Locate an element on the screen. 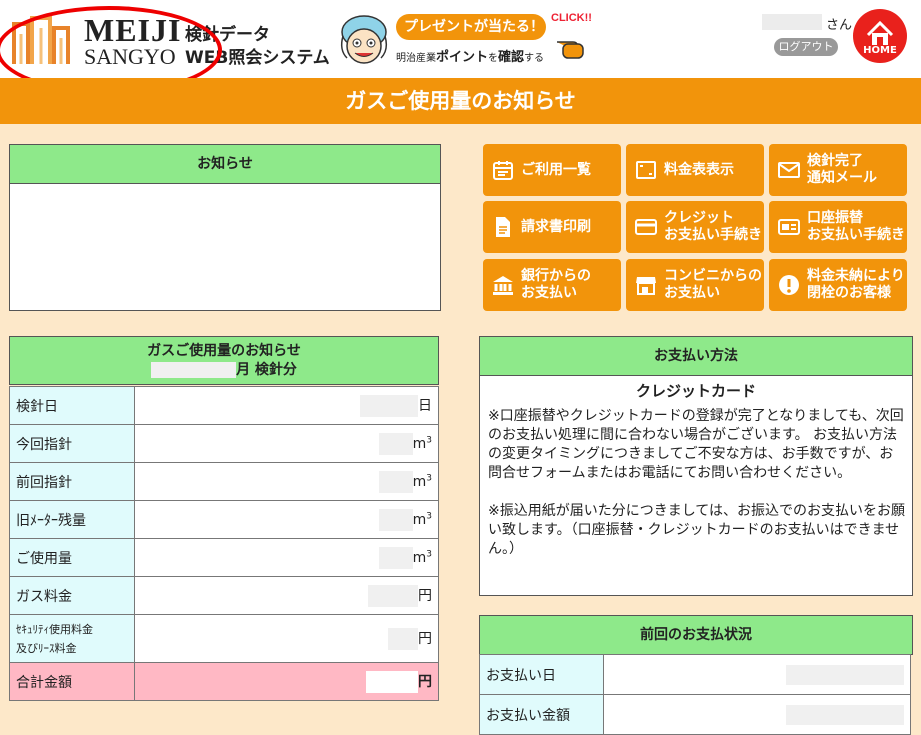 The width and height of the screenshot is (921, 735). table-row: 前回指針 m3 is located at coordinates (224, 481).